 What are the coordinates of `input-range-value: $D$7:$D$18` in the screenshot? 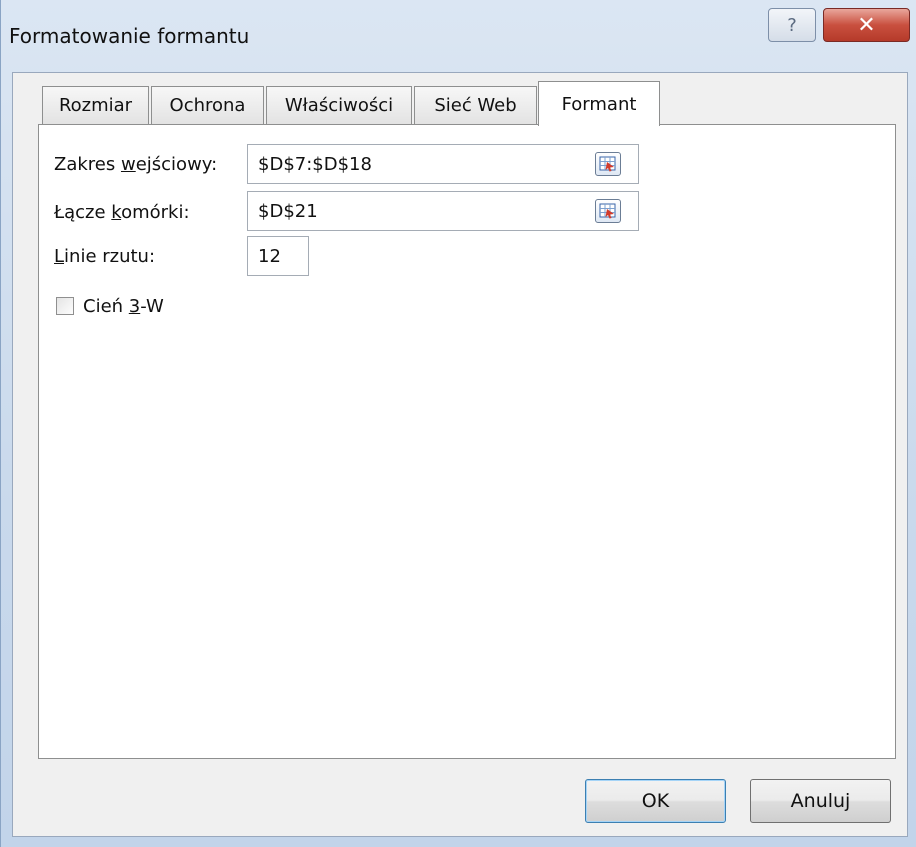 It's located at (315, 164).